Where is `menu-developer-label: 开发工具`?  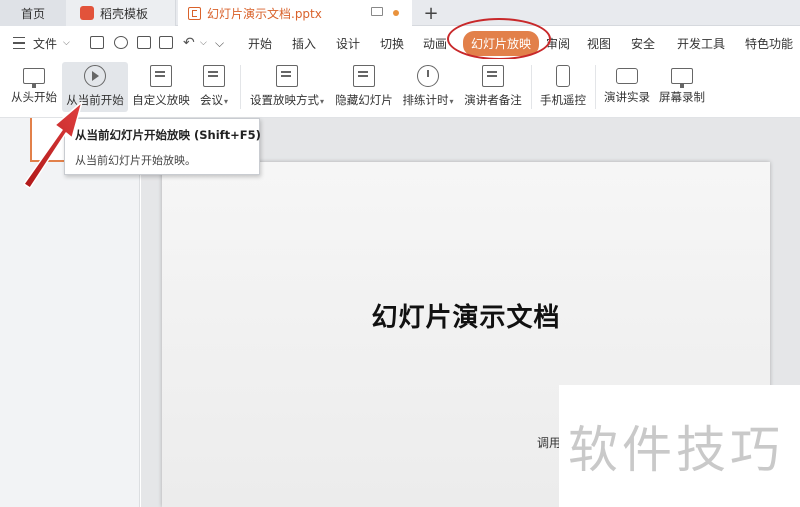 menu-developer-label: 开发工具 is located at coordinates (701, 43).